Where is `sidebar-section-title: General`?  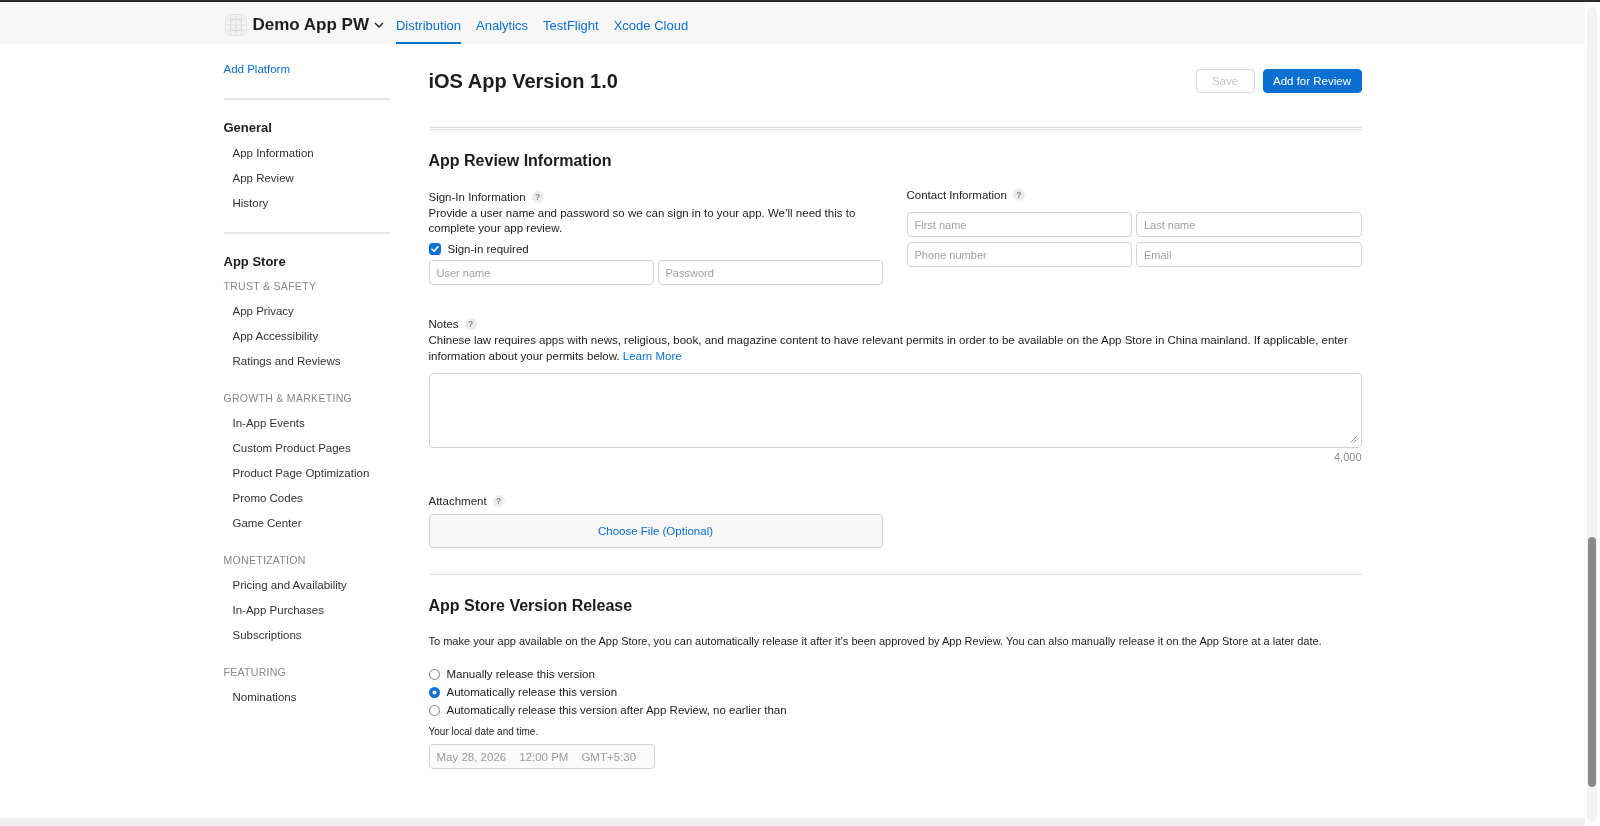
sidebar-section-title: General is located at coordinates (247, 128).